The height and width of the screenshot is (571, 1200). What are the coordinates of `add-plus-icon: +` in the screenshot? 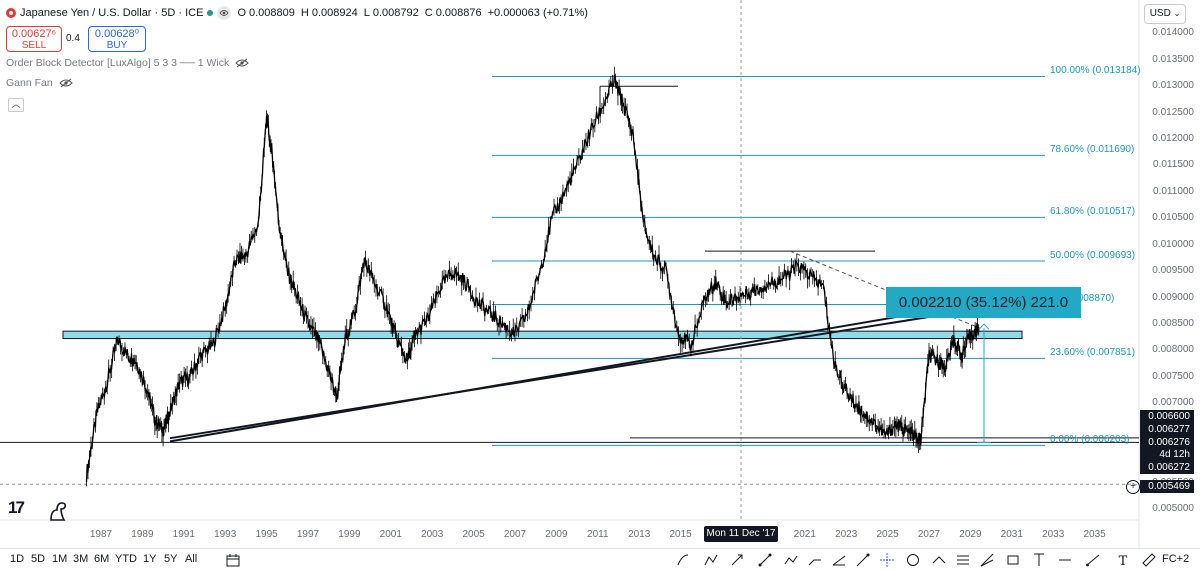 It's located at (1133, 487).